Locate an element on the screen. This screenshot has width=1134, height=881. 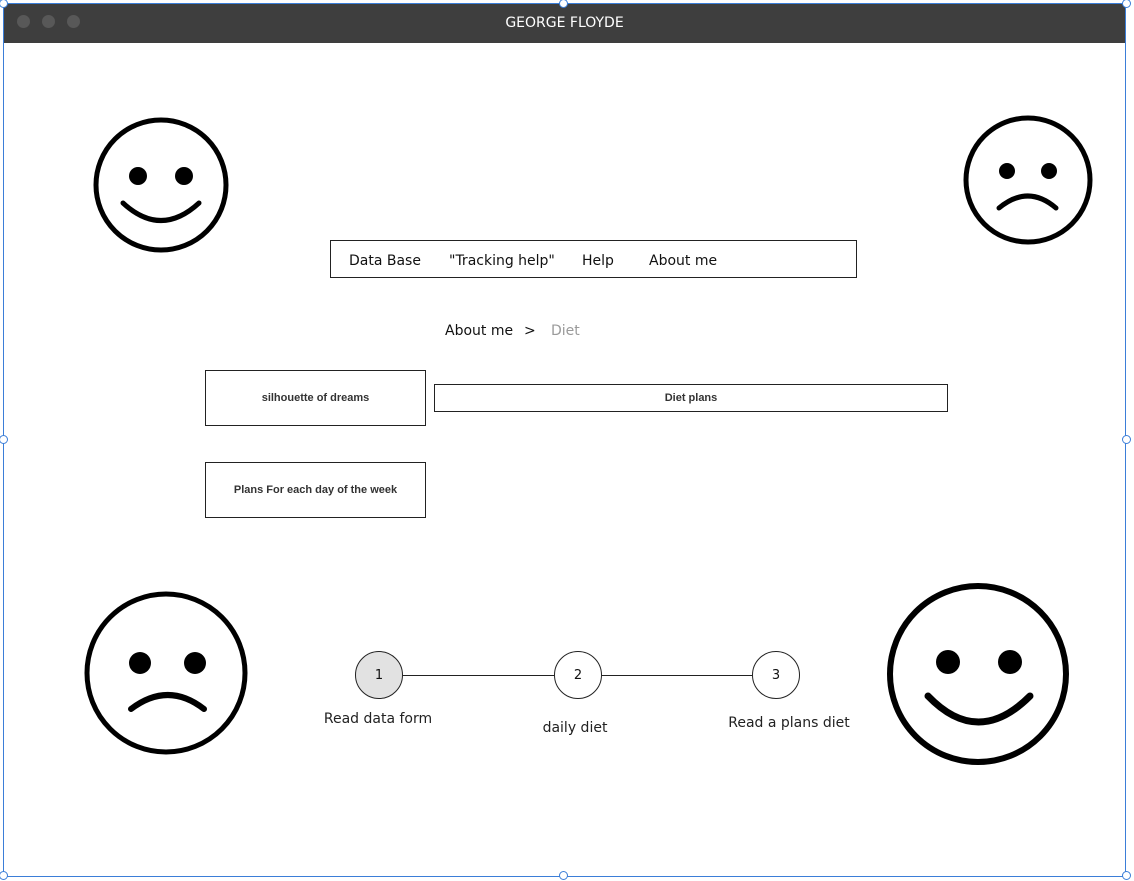
step-2-circle: 2 is located at coordinates (578, 675).